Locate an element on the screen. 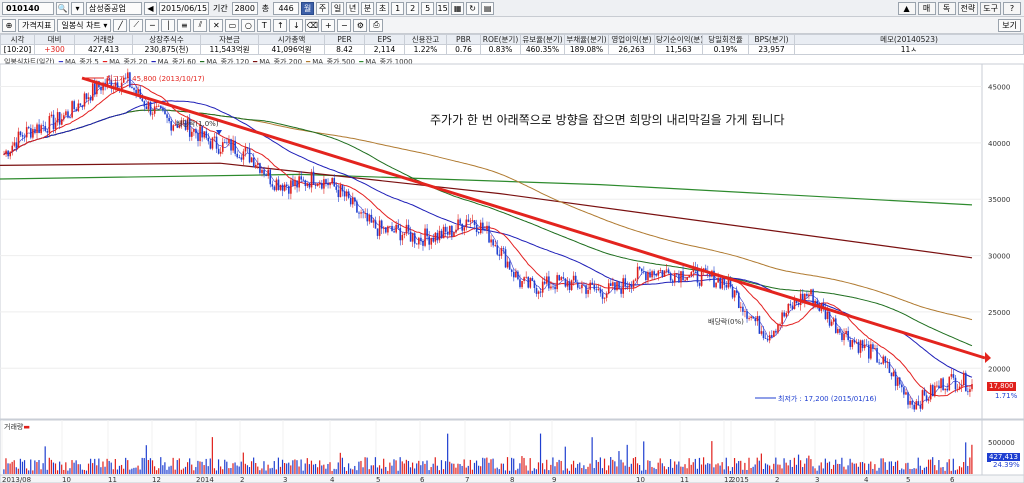 This screenshot has width=1024, height=483. print-icon: ⎙ is located at coordinates (376, 25).